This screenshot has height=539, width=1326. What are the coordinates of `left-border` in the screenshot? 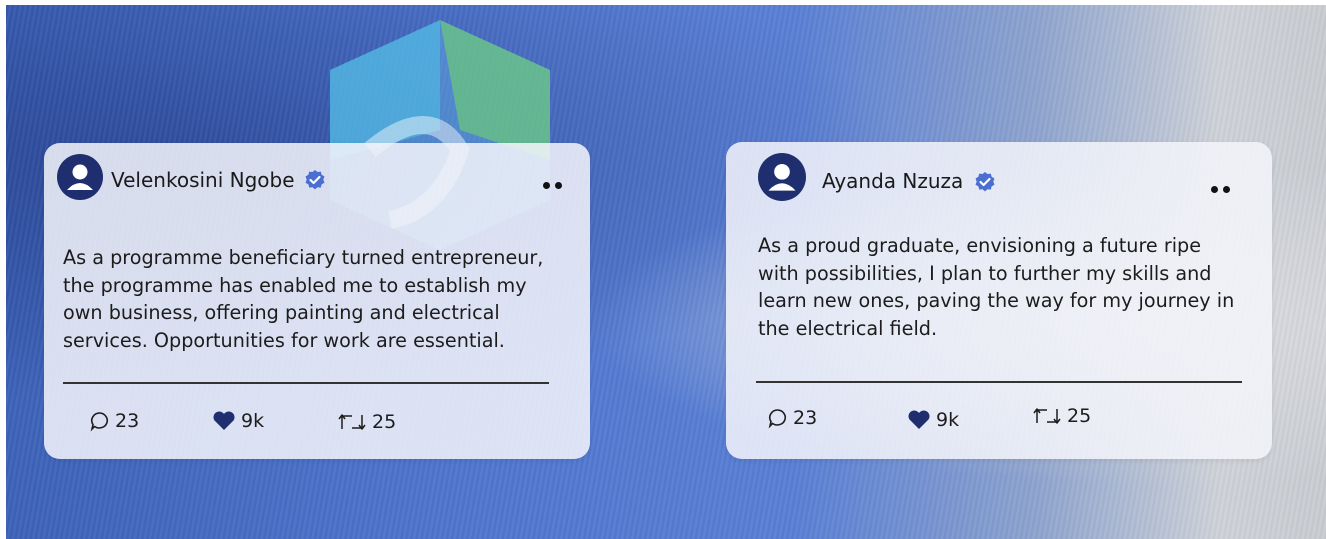 It's located at (3, 269).